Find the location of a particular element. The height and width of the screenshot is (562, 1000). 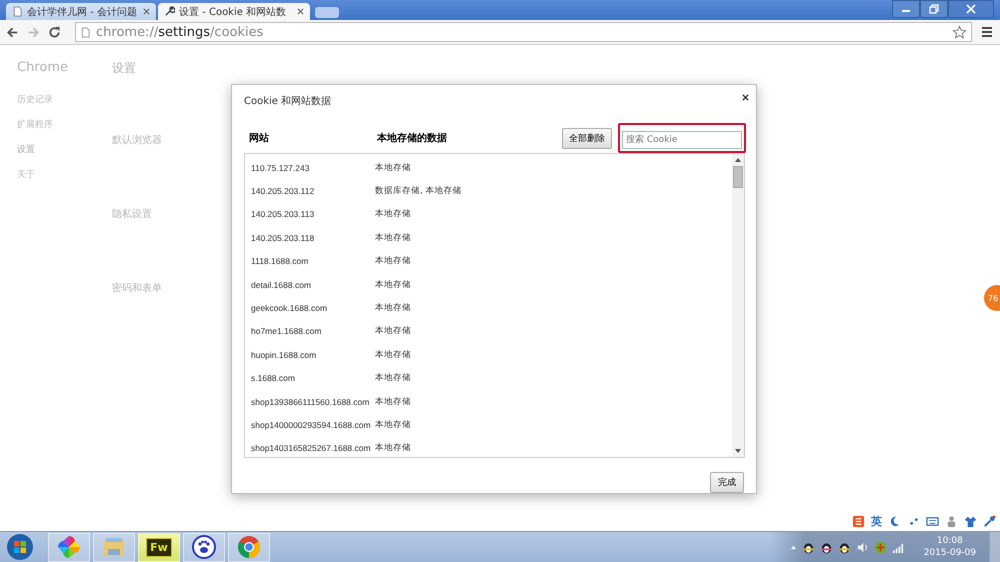

column-header: 网站 is located at coordinates (259, 138).